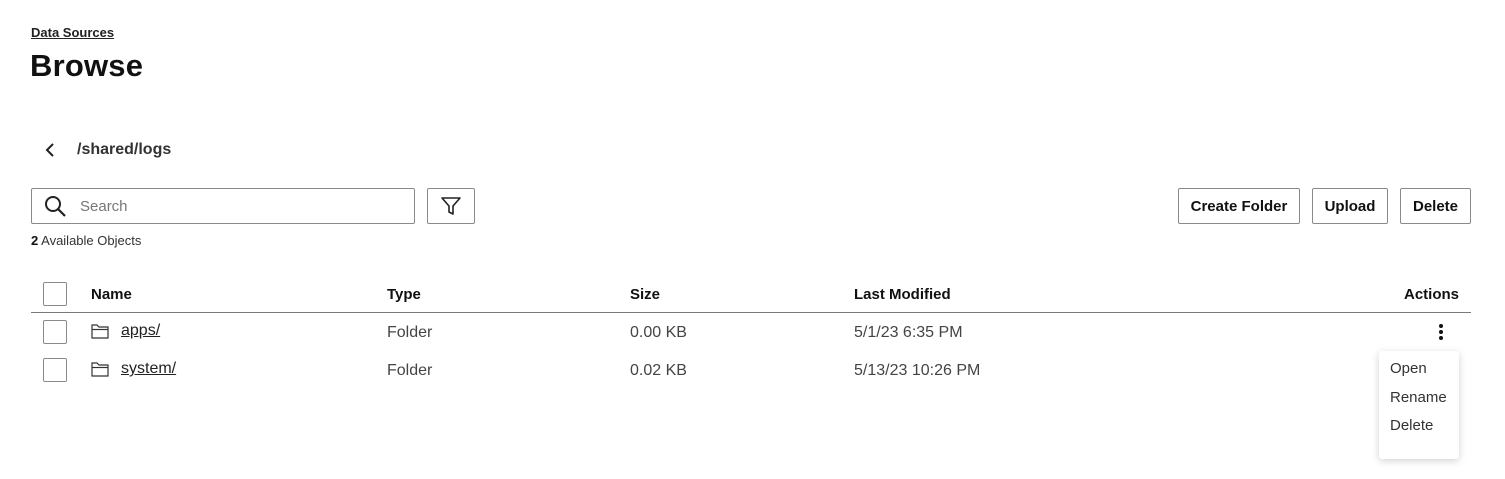  I want to click on search-field, so click(223, 206).